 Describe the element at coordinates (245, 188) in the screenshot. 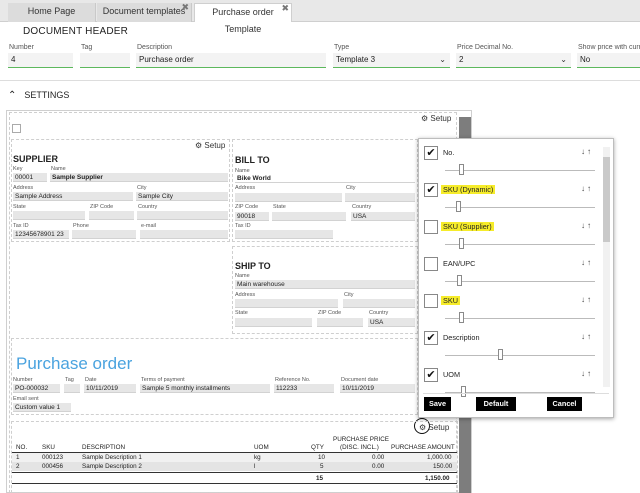

I see `bill-to-address-label: Address` at that location.